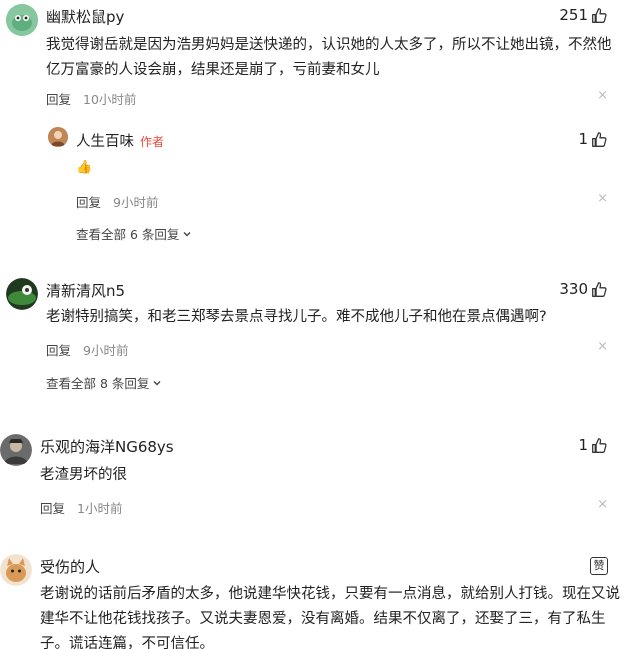  What do you see at coordinates (84, 167) in the screenshot?
I see `reply-text: 👍` at bounding box center [84, 167].